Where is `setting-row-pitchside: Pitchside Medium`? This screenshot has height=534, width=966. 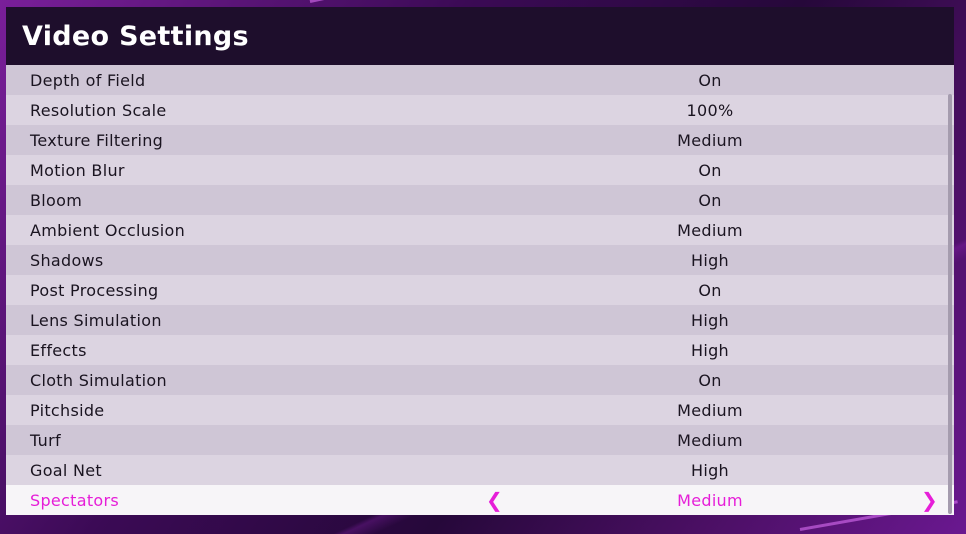
setting-row-pitchside: Pitchside Medium is located at coordinates (480, 410).